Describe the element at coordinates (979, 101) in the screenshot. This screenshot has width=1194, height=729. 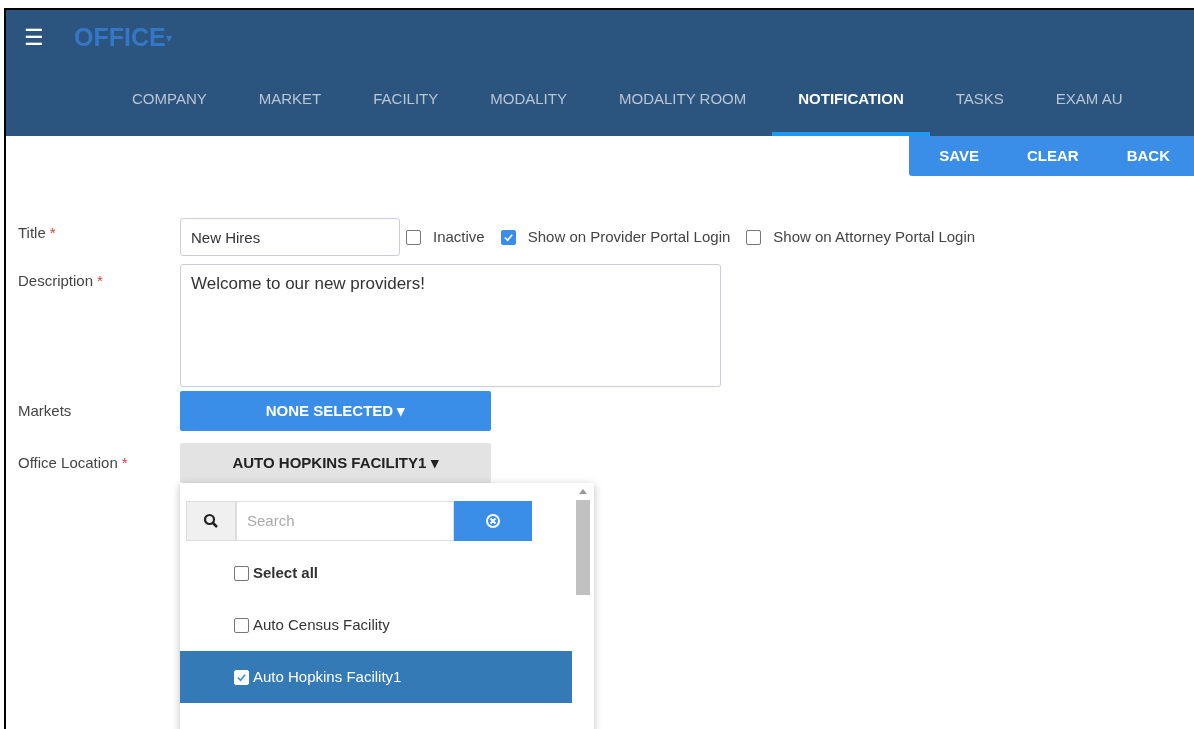
I see `nav-tab: TASKS` at that location.